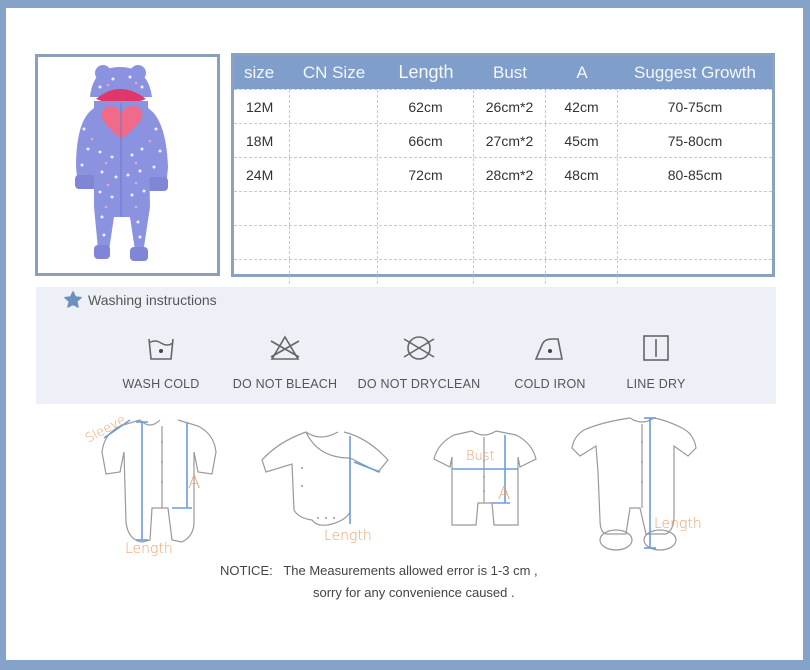  Describe the element at coordinates (259, 72) in the screenshot. I see `header-size: size` at that location.